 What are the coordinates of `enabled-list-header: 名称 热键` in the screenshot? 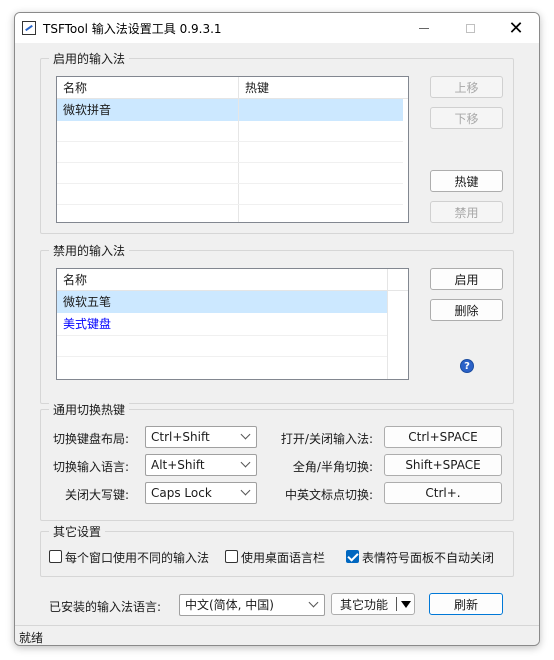 It's located at (232, 88).